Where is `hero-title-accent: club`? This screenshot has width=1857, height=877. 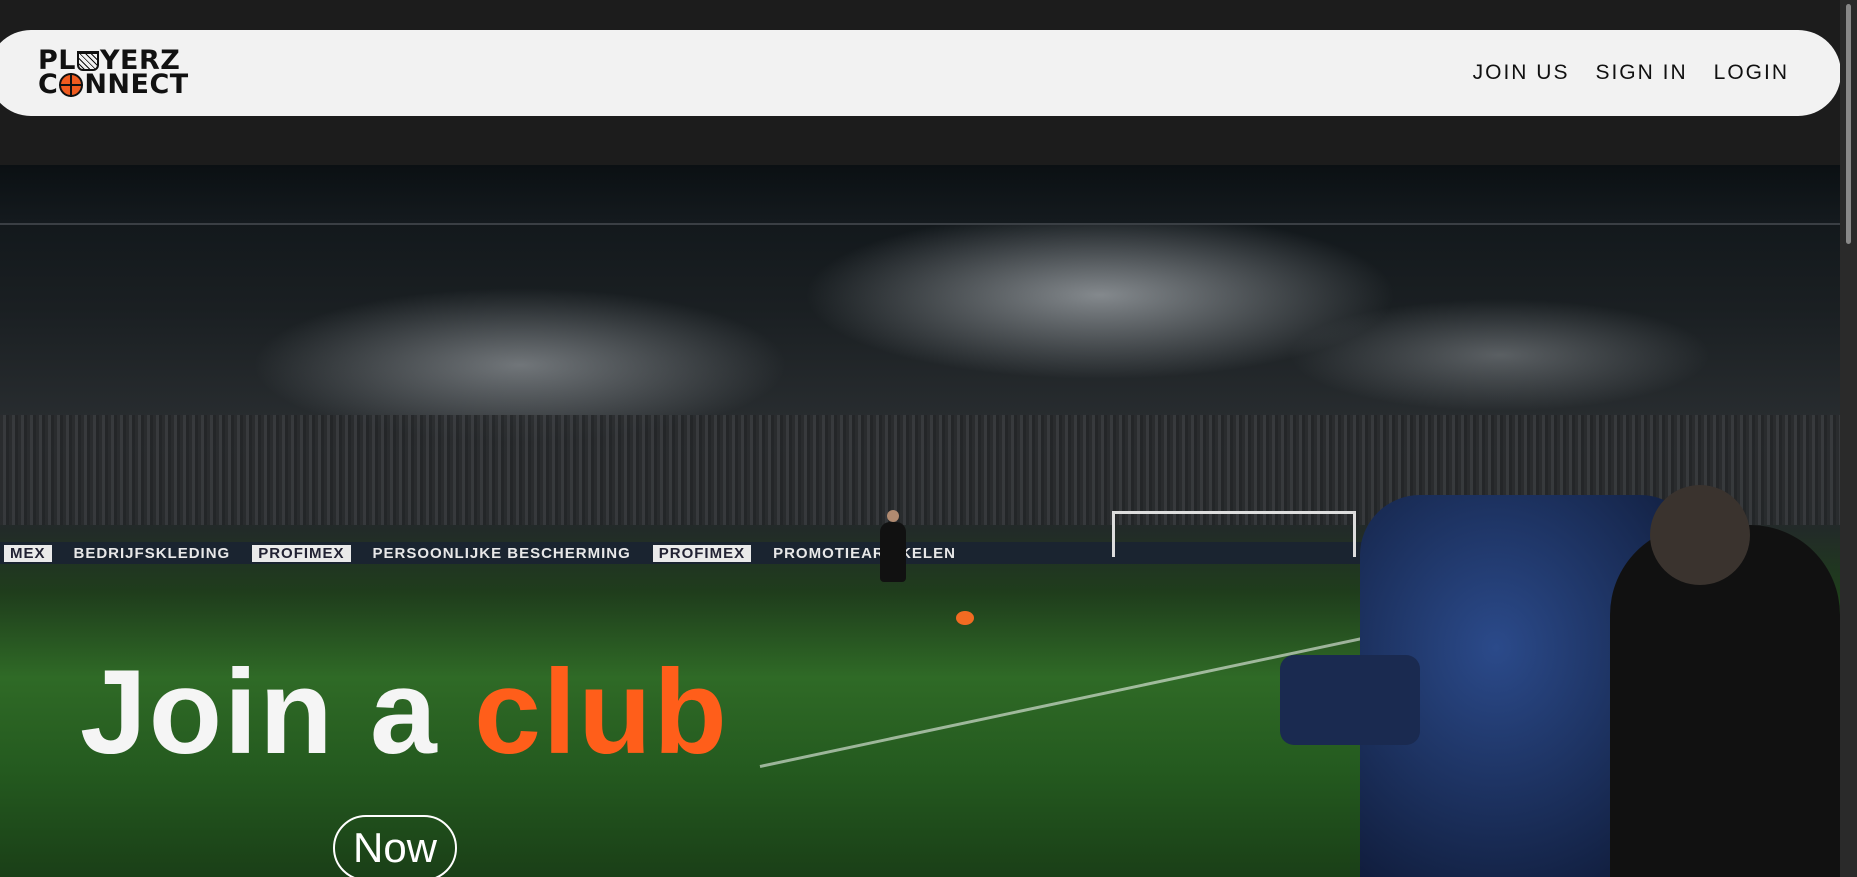 hero-title-accent: club is located at coordinates (601, 712).